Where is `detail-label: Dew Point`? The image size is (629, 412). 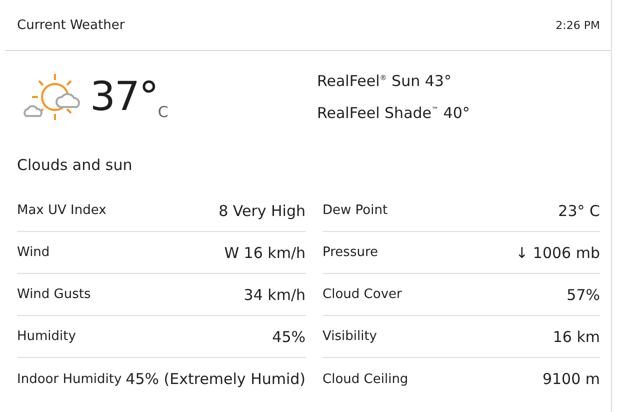 detail-label: Dew Point is located at coordinates (355, 210).